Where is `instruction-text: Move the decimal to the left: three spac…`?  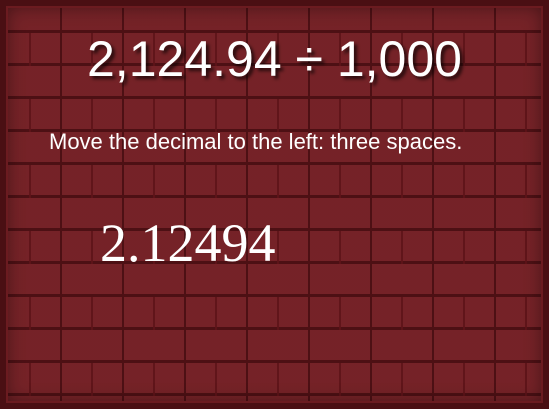 instruction-text: Move the decimal to the left: three spac… is located at coordinates (256, 141).